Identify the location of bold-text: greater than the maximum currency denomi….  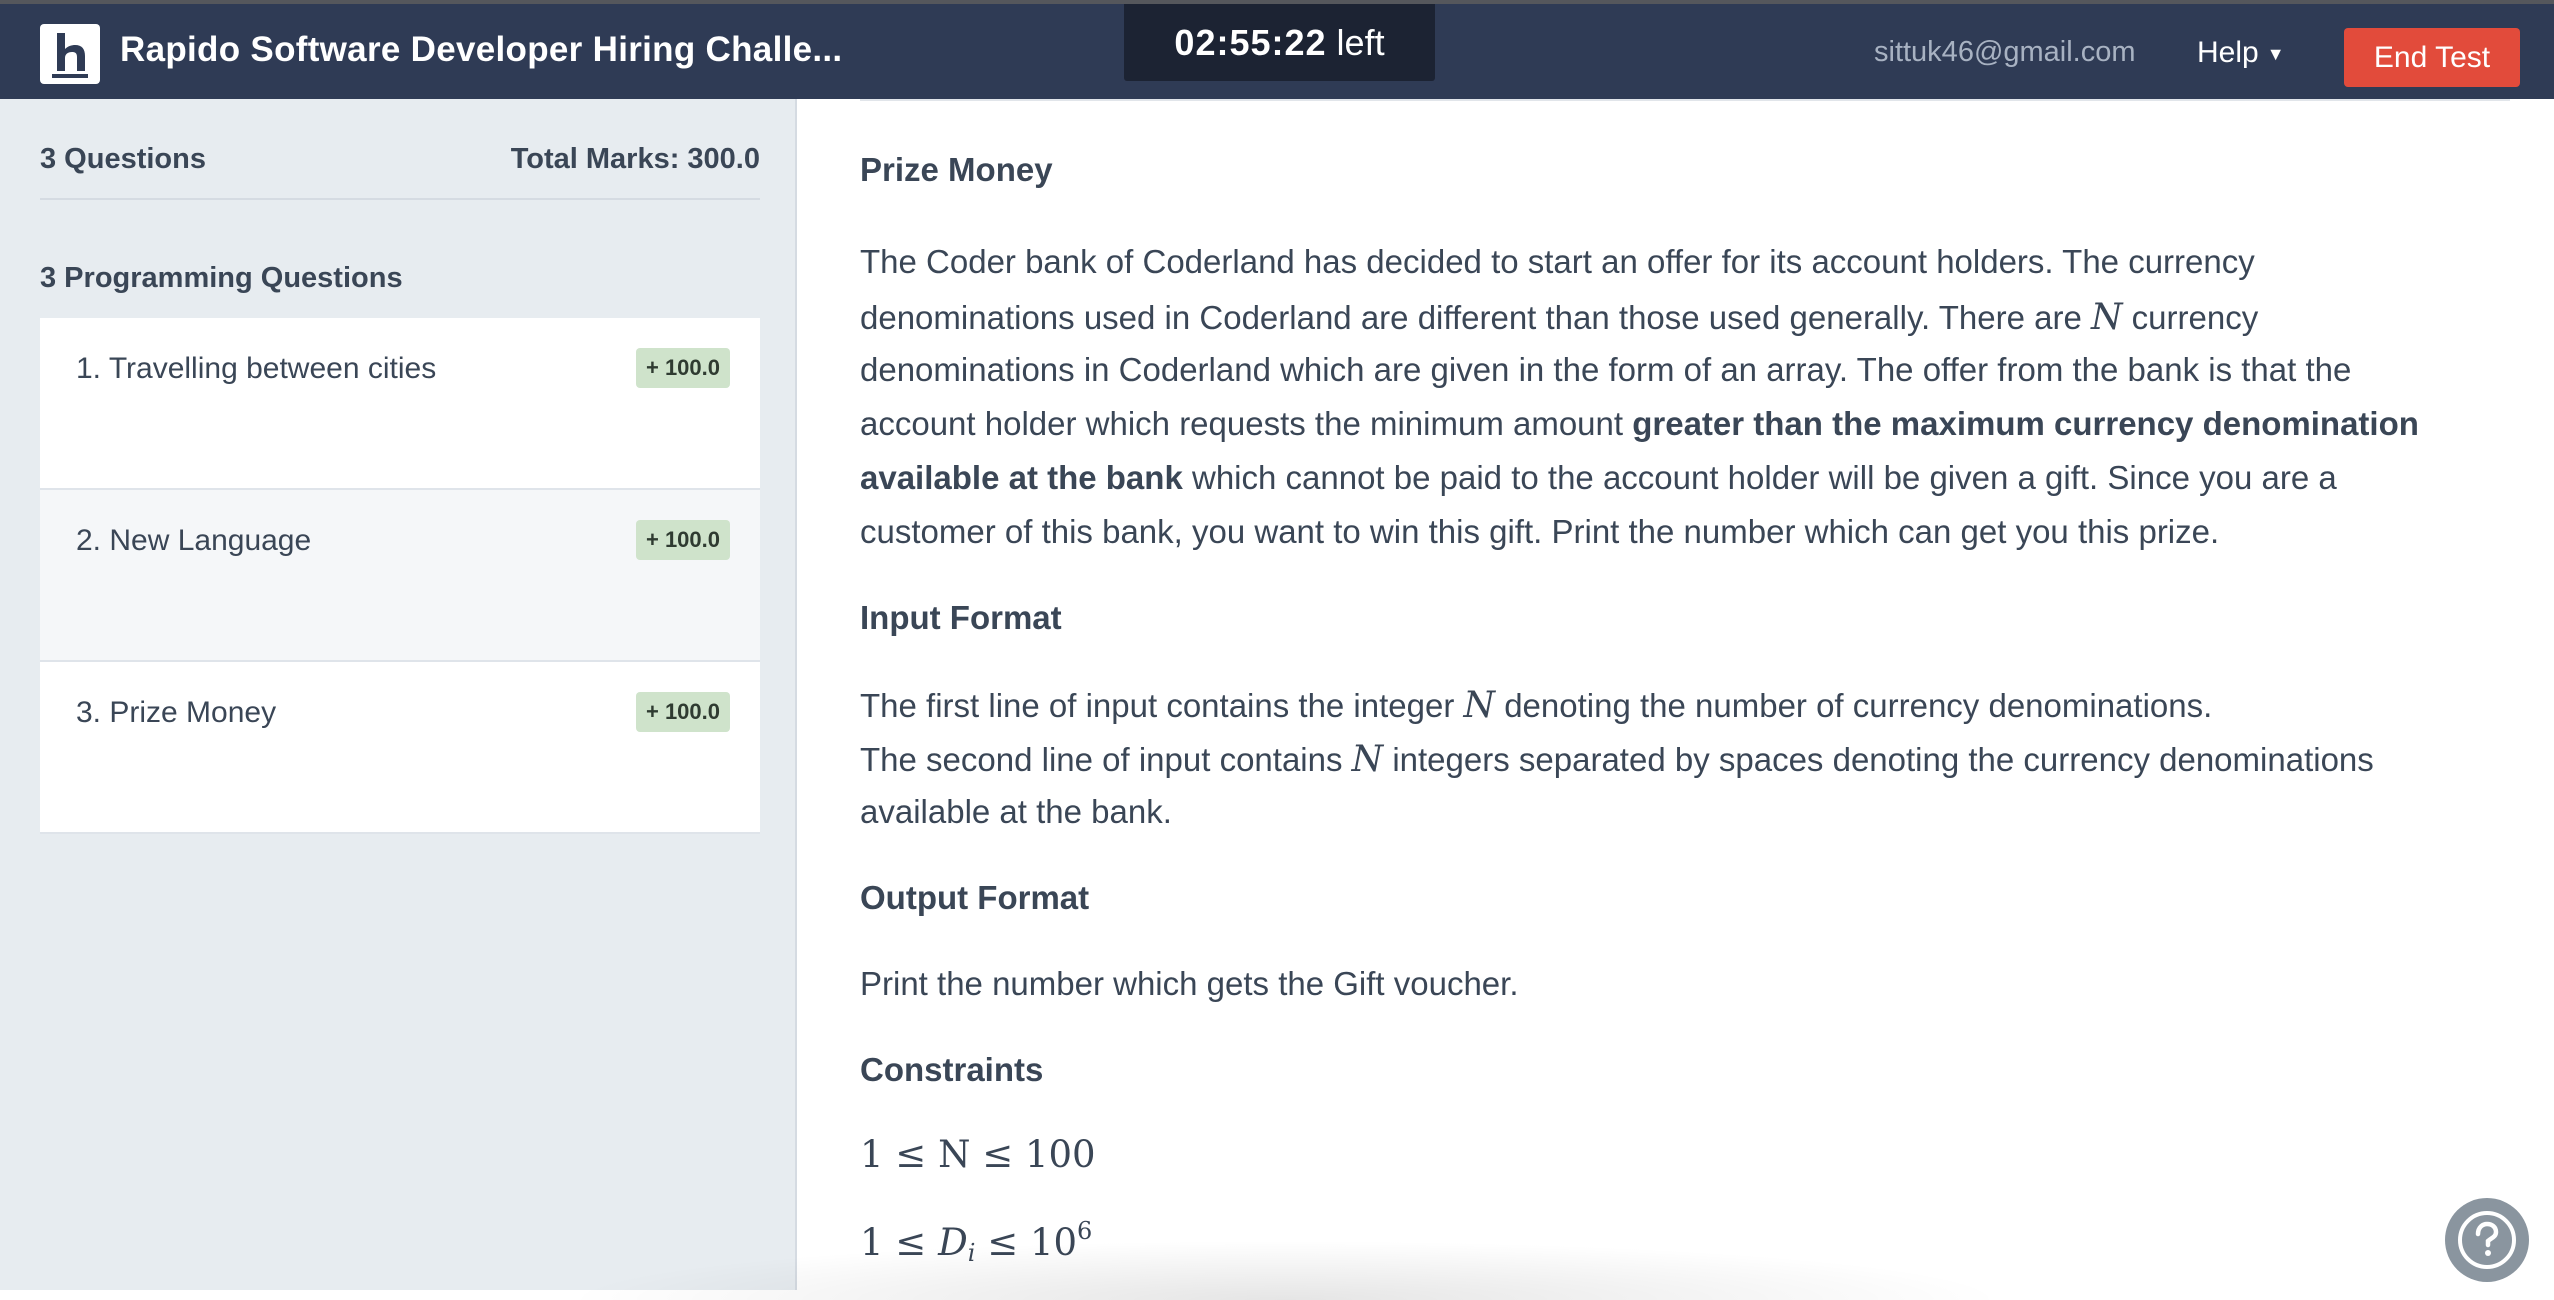
(2025, 423).